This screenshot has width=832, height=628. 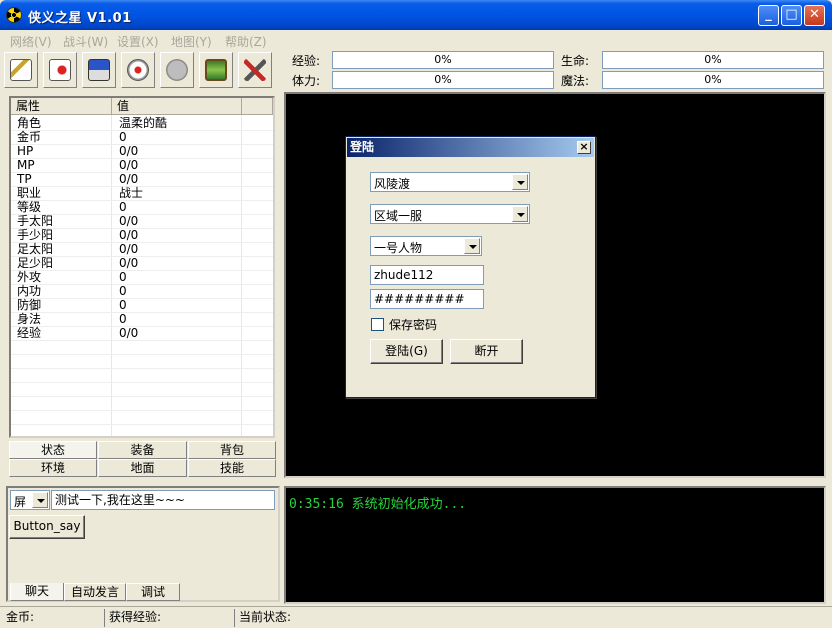 What do you see at coordinates (486, 351) in the screenshot?
I see `disconnect-button: 断开` at bounding box center [486, 351].